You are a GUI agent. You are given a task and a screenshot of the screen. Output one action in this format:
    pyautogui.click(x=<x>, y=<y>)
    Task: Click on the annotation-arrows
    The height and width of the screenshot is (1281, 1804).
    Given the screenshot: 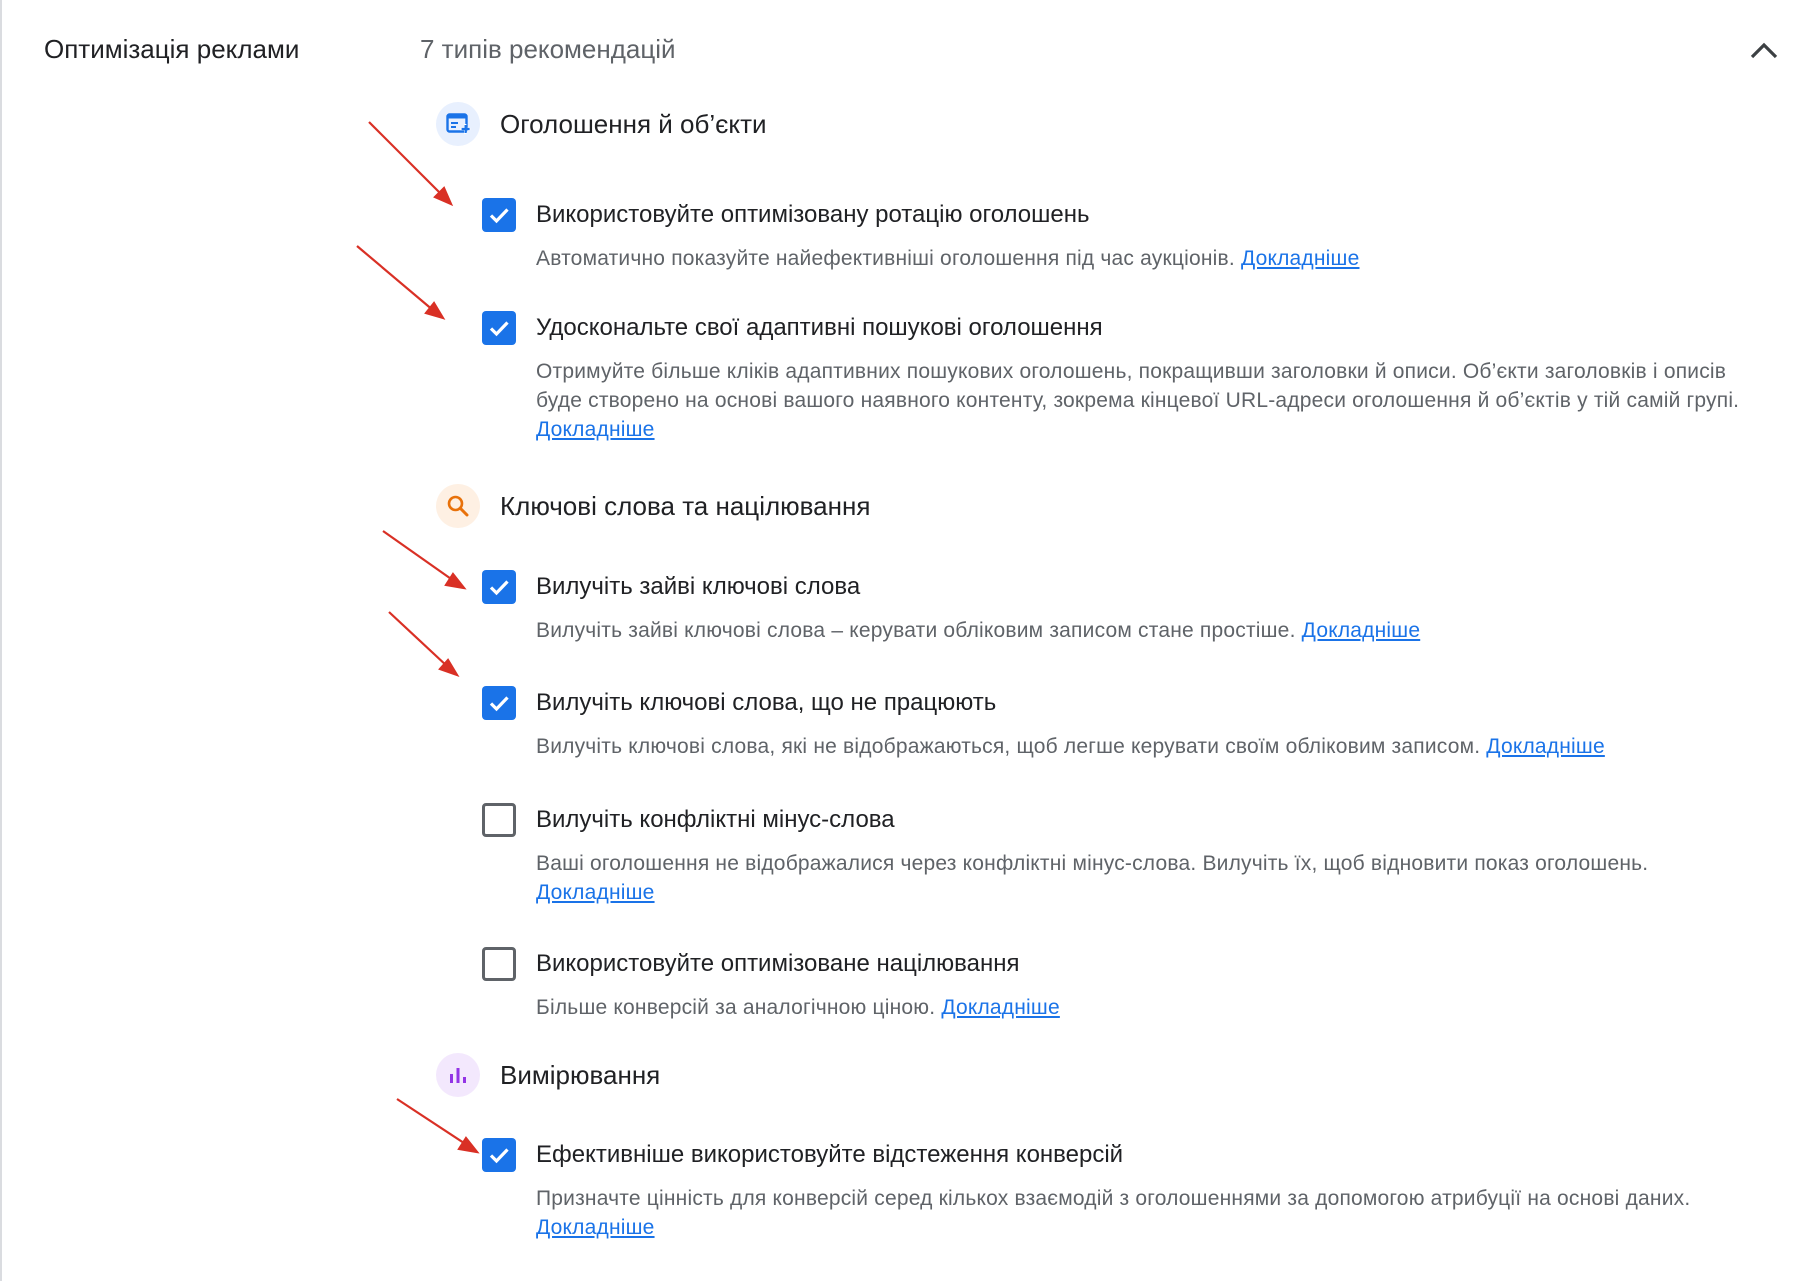 What is the action you would take?
    pyautogui.click(x=418, y=637)
    